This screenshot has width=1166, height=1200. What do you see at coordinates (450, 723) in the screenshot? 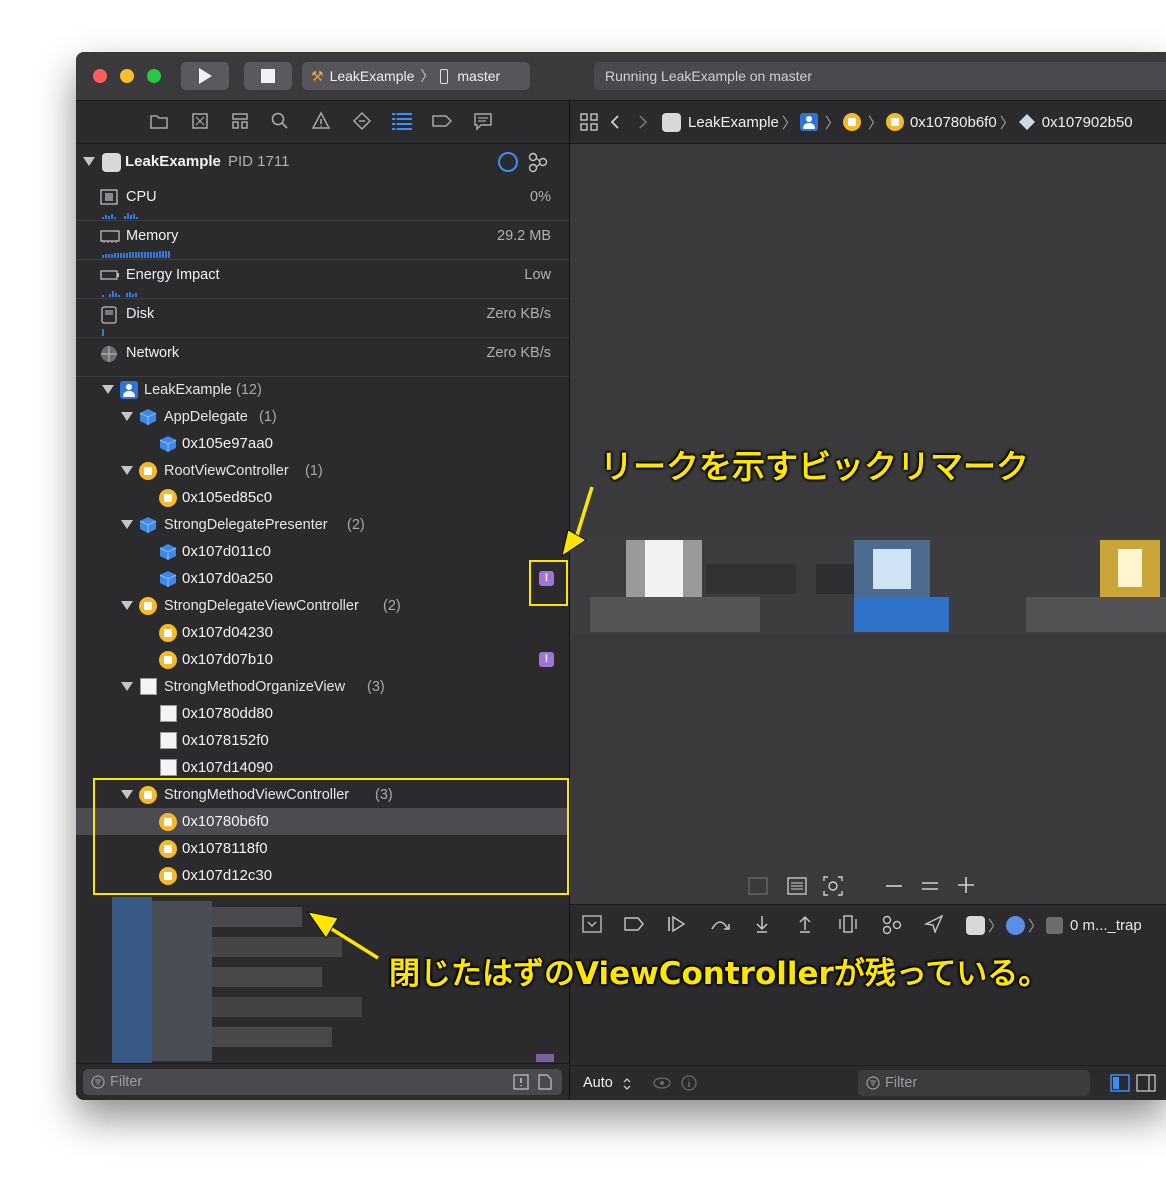
I see `annotation-arrows` at bounding box center [450, 723].